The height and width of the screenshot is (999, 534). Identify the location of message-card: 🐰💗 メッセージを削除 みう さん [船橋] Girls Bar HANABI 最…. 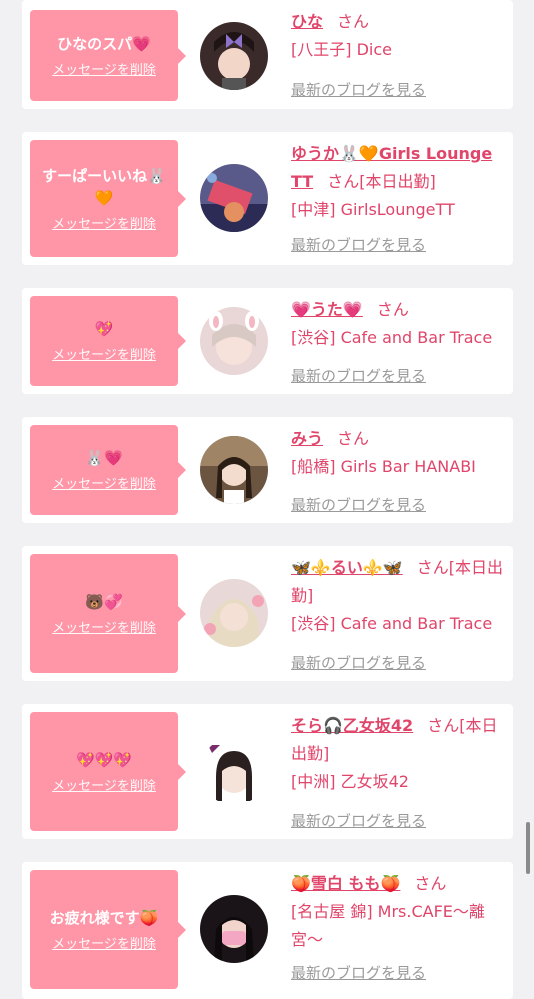
(267, 470).